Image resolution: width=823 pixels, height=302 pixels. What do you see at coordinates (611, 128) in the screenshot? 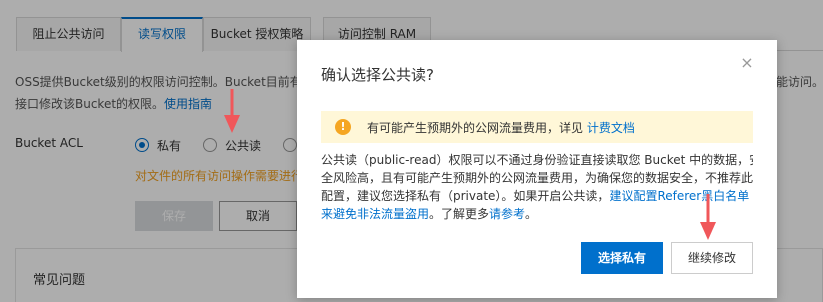
I see `billing-doc-link: 计费文档` at bounding box center [611, 128].